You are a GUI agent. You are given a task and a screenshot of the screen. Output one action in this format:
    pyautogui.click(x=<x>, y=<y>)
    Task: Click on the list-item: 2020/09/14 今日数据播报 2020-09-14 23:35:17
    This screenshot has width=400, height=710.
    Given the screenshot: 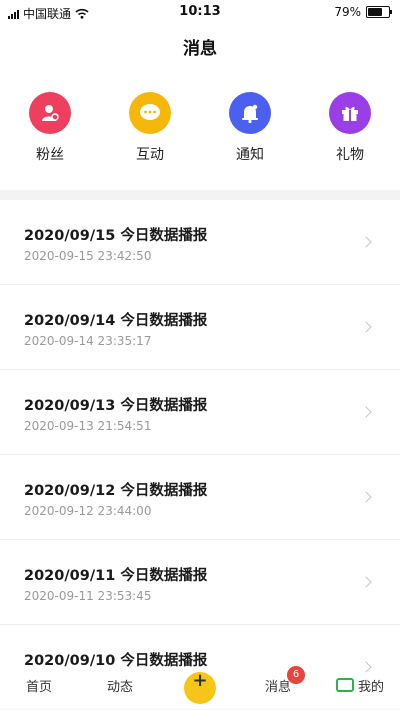 What is the action you would take?
    pyautogui.click(x=200, y=327)
    